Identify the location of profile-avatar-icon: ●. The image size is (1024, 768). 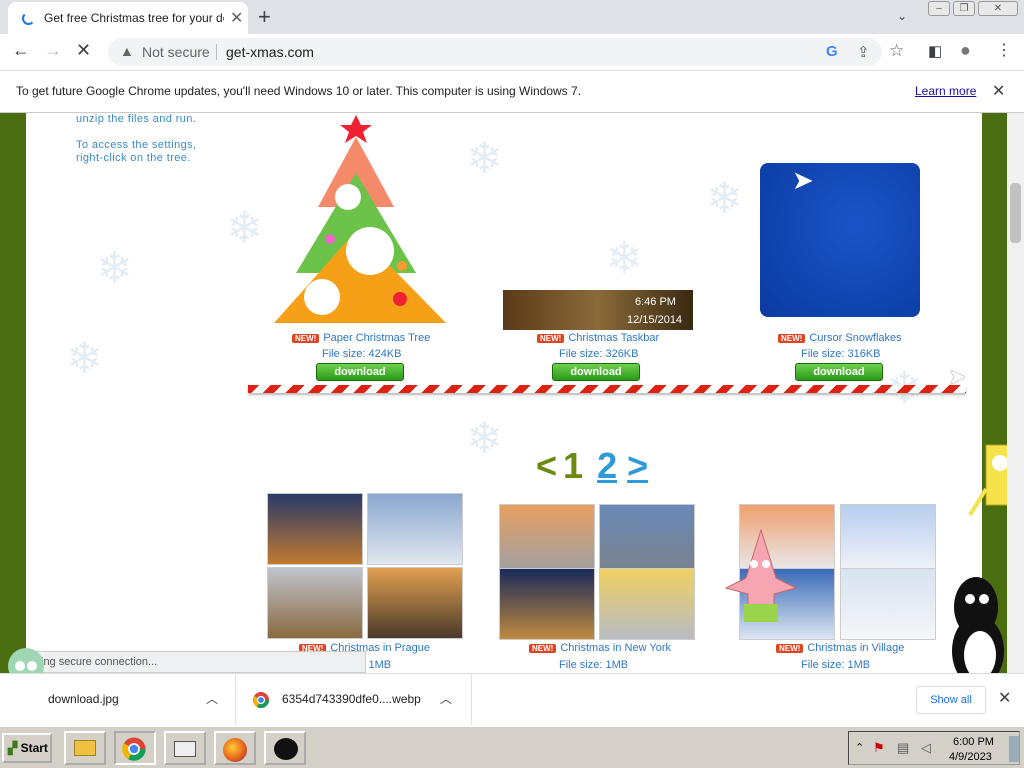
(965, 50).